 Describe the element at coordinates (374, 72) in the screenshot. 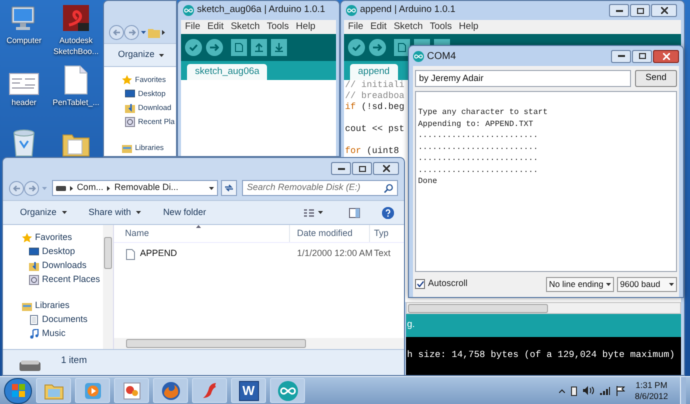

I see `editor-tab: append` at that location.